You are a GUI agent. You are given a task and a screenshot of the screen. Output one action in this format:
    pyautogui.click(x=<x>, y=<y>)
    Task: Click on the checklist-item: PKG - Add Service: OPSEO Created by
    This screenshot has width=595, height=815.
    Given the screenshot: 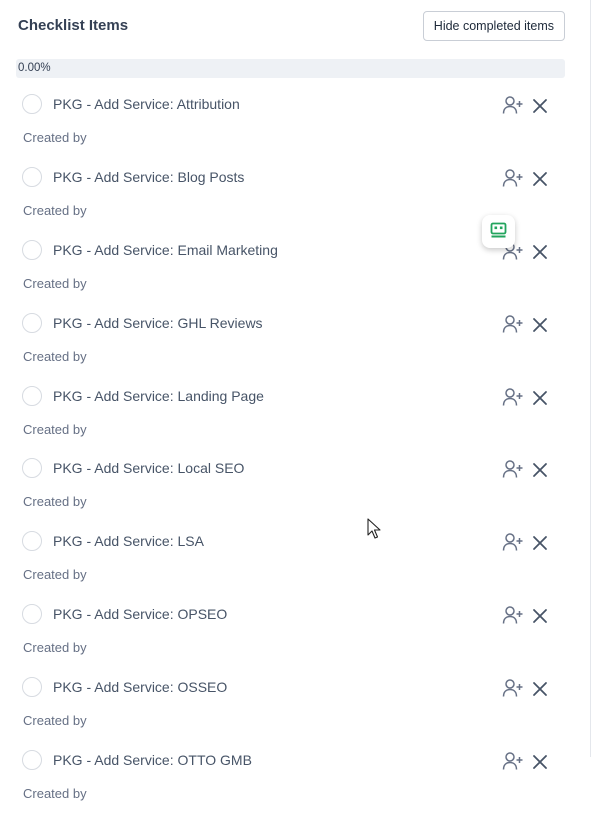 What is the action you would take?
    pyautogui.click(x=297, y=632)
    